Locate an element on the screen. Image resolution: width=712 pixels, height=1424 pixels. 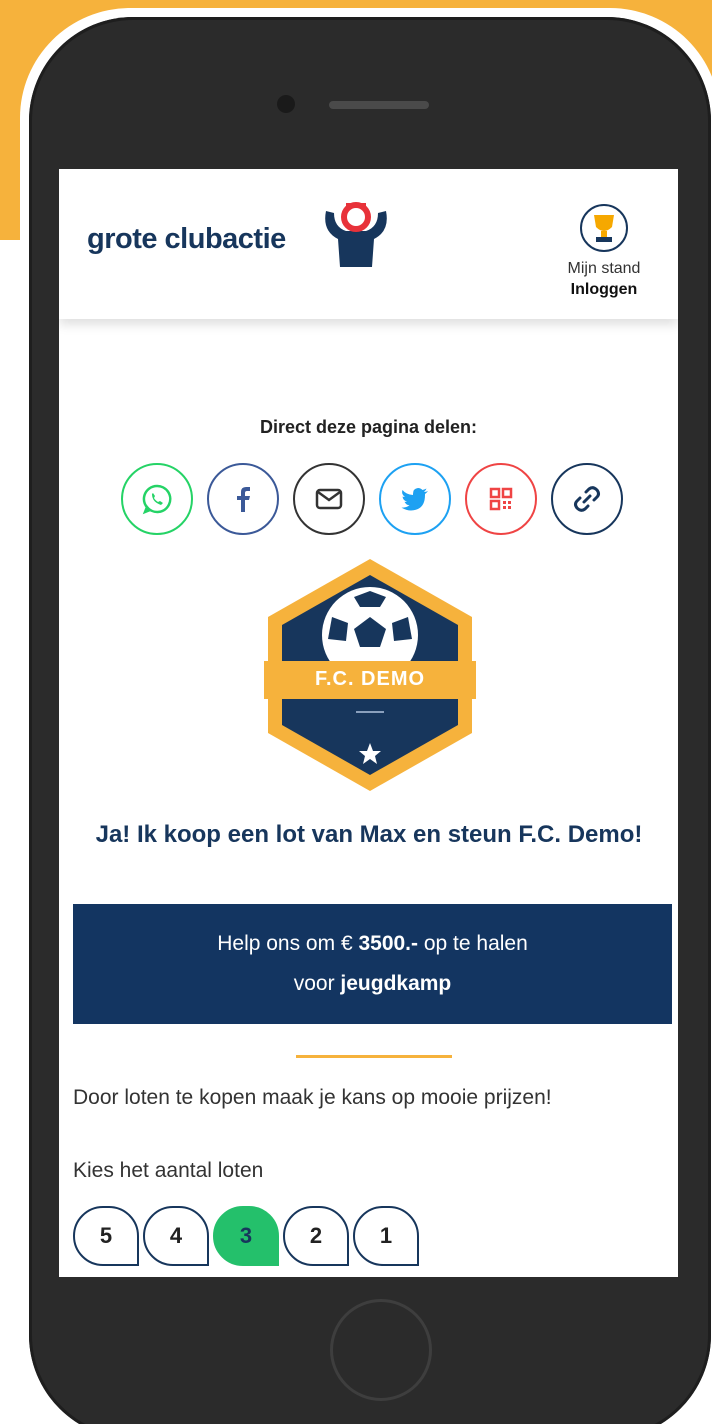
facebook-share-button is located at coordinates (243, 499).